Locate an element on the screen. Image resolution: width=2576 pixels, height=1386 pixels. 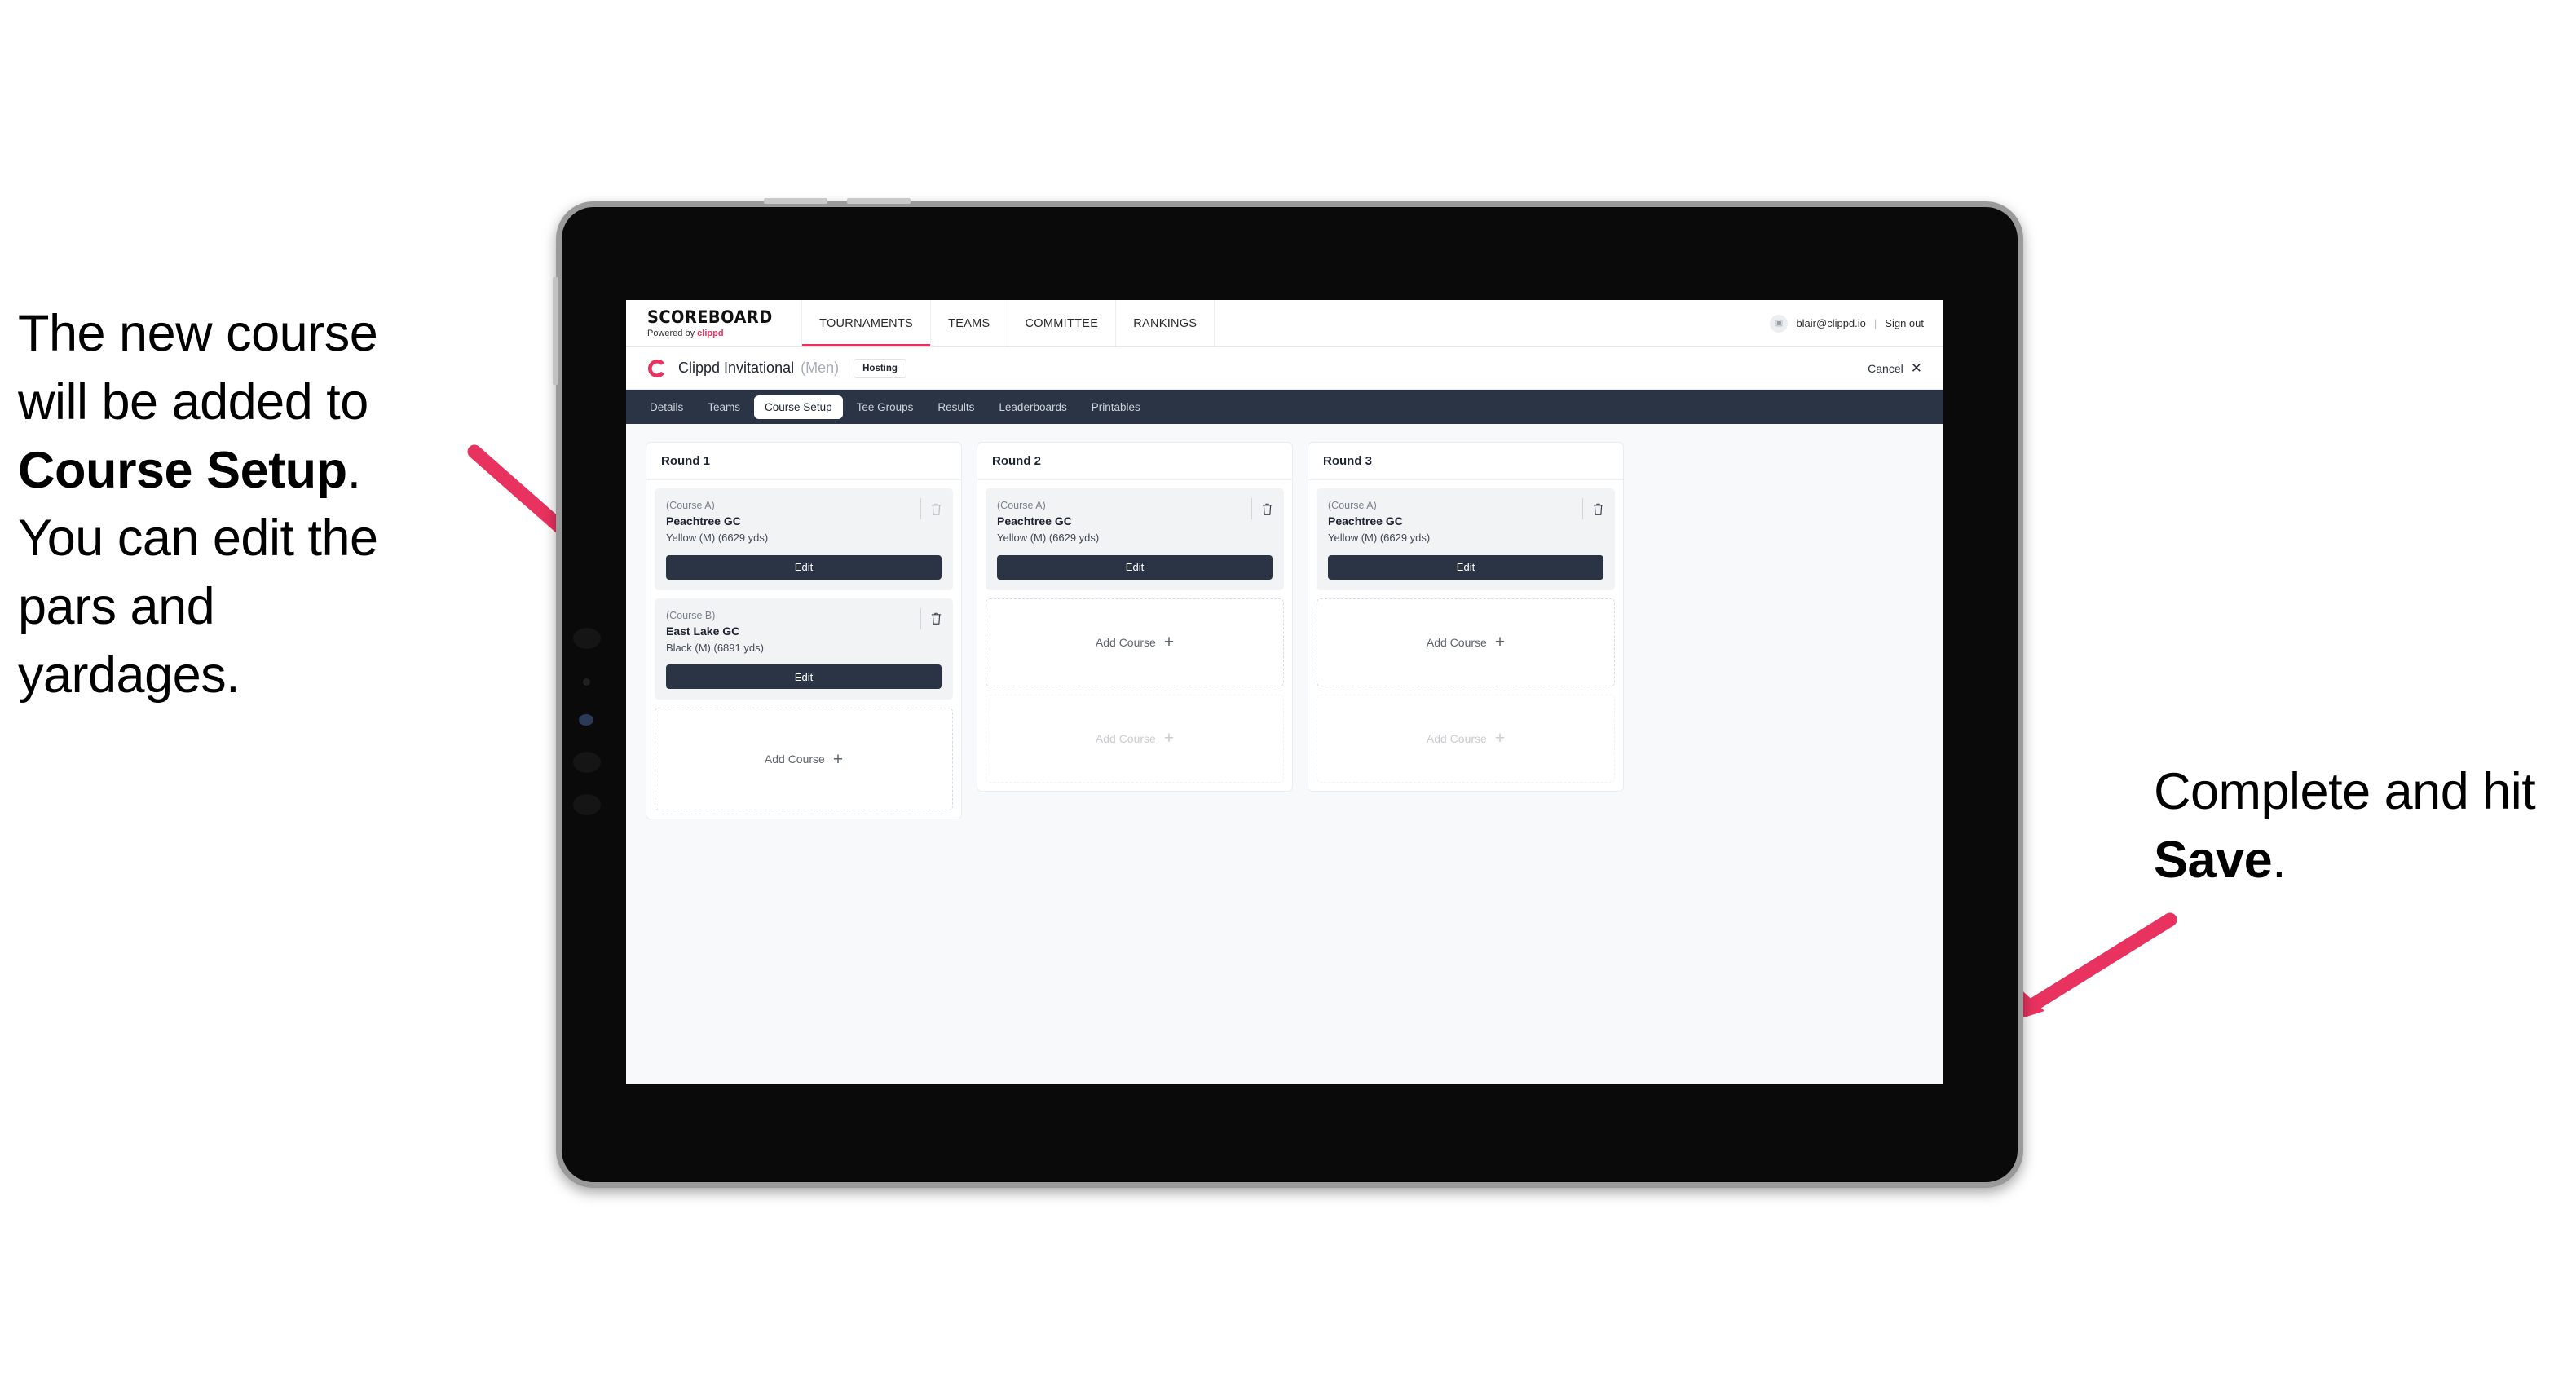
volume-up-button is located at coordinates (795, 201).